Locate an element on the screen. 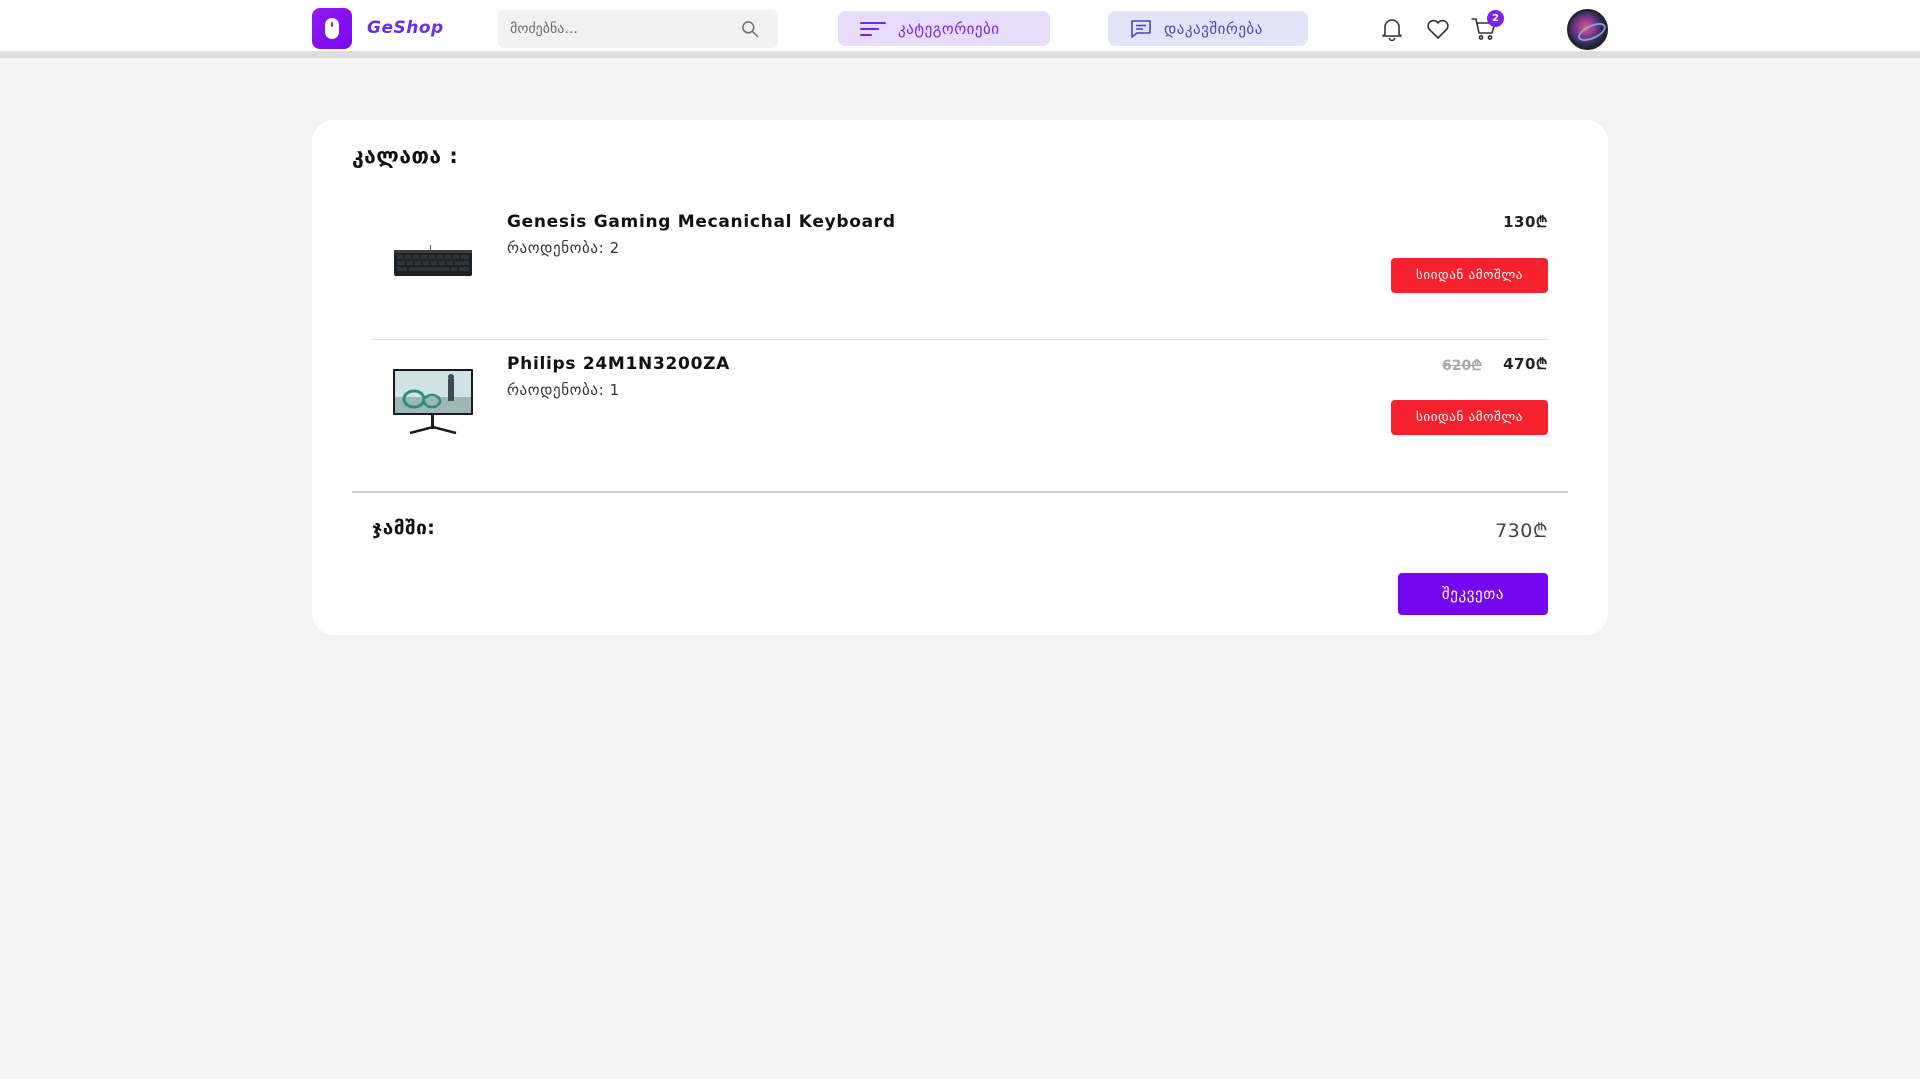 Image resolution: width=1920 pixels, height=1079 pixels. categories-button: კატეგორიები is located at coordinates (944, 28).